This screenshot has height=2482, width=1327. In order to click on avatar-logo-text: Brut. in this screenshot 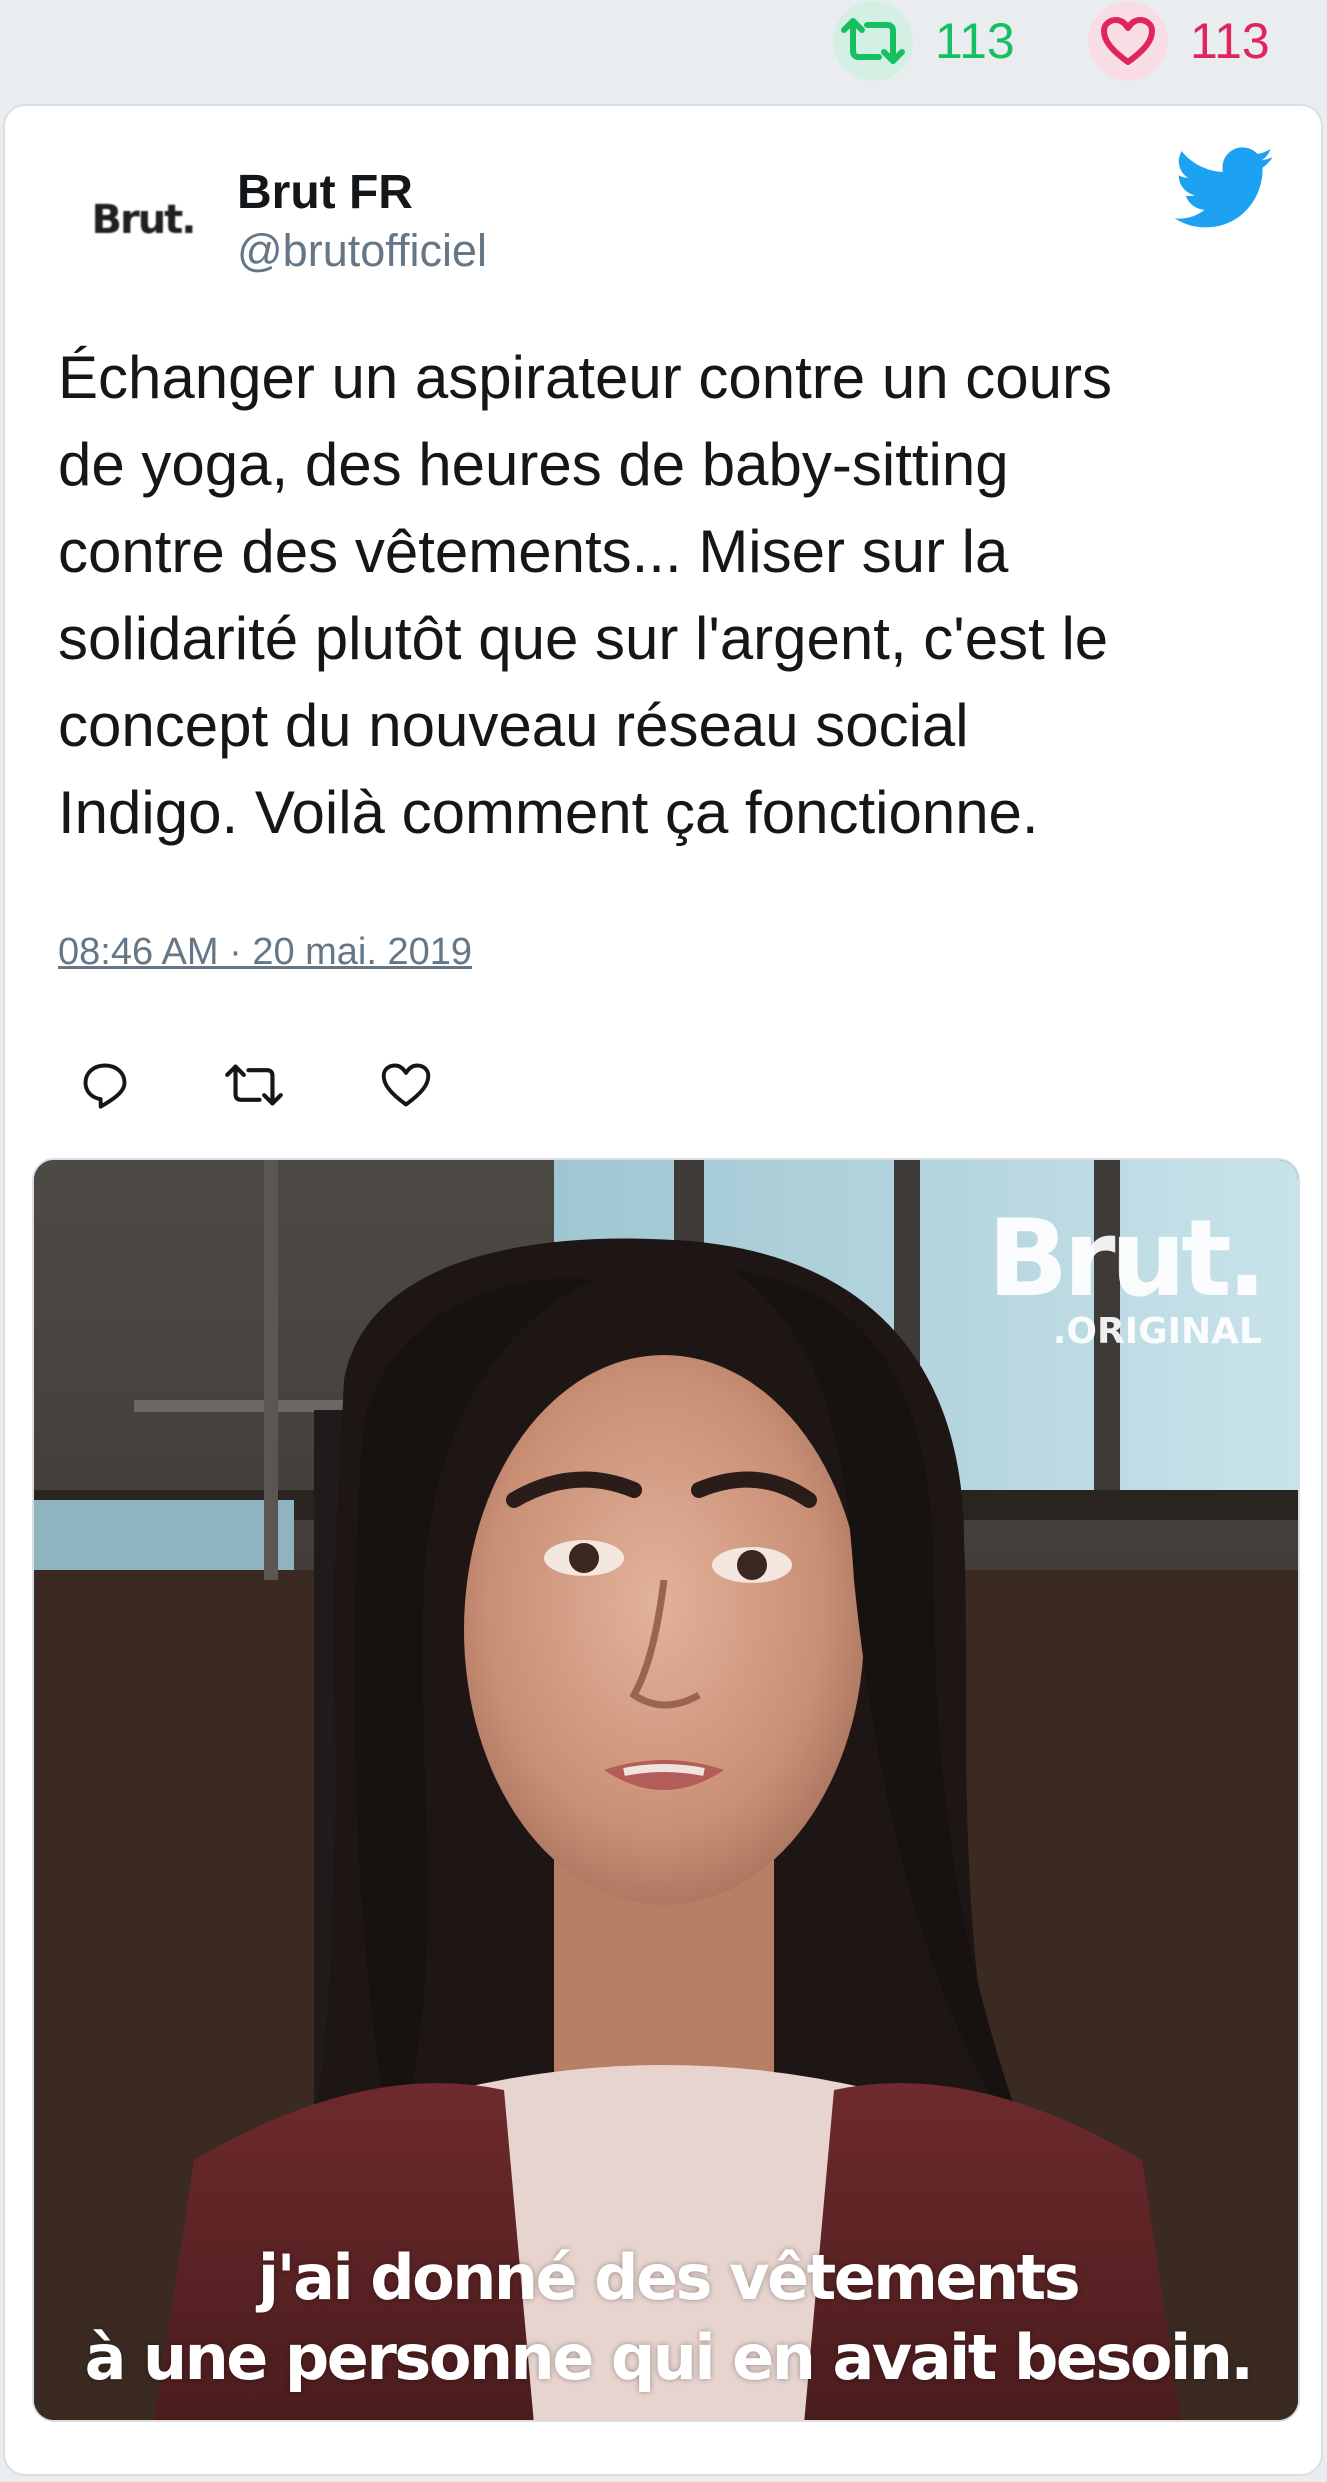, I will do `click(143, 220)`.